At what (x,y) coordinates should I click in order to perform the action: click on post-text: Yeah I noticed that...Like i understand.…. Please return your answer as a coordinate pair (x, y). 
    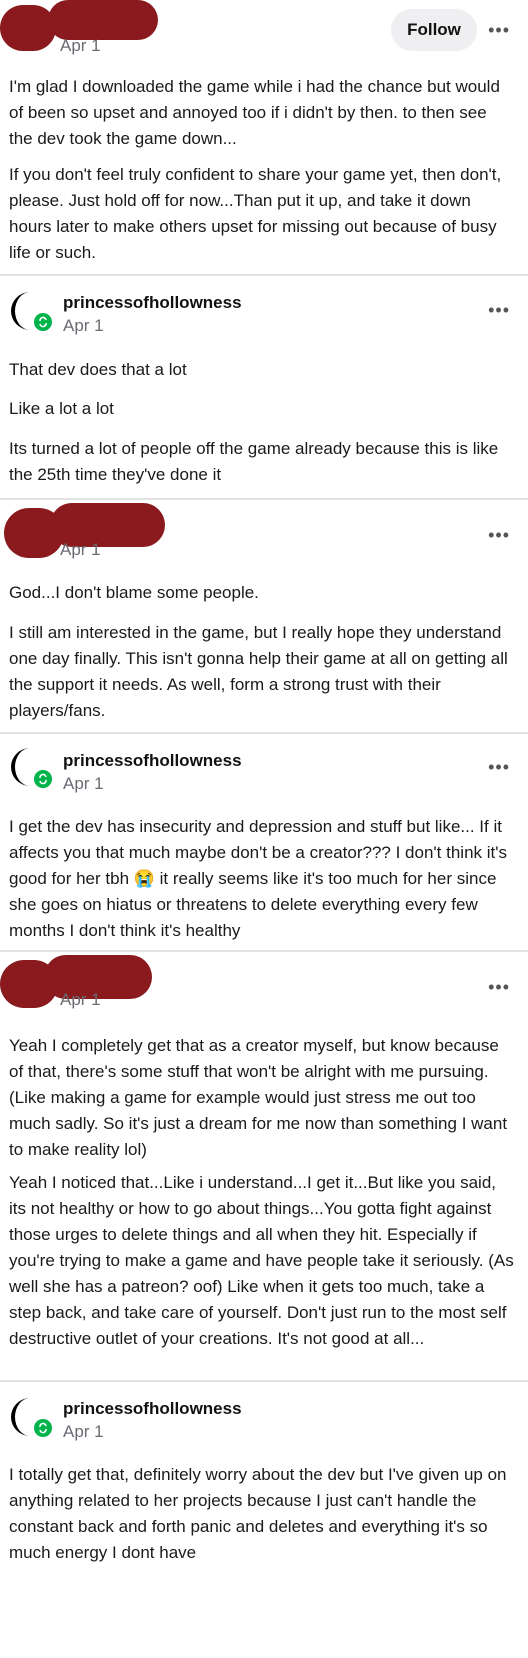
    Looking at the image, I should click on (261, 1260).